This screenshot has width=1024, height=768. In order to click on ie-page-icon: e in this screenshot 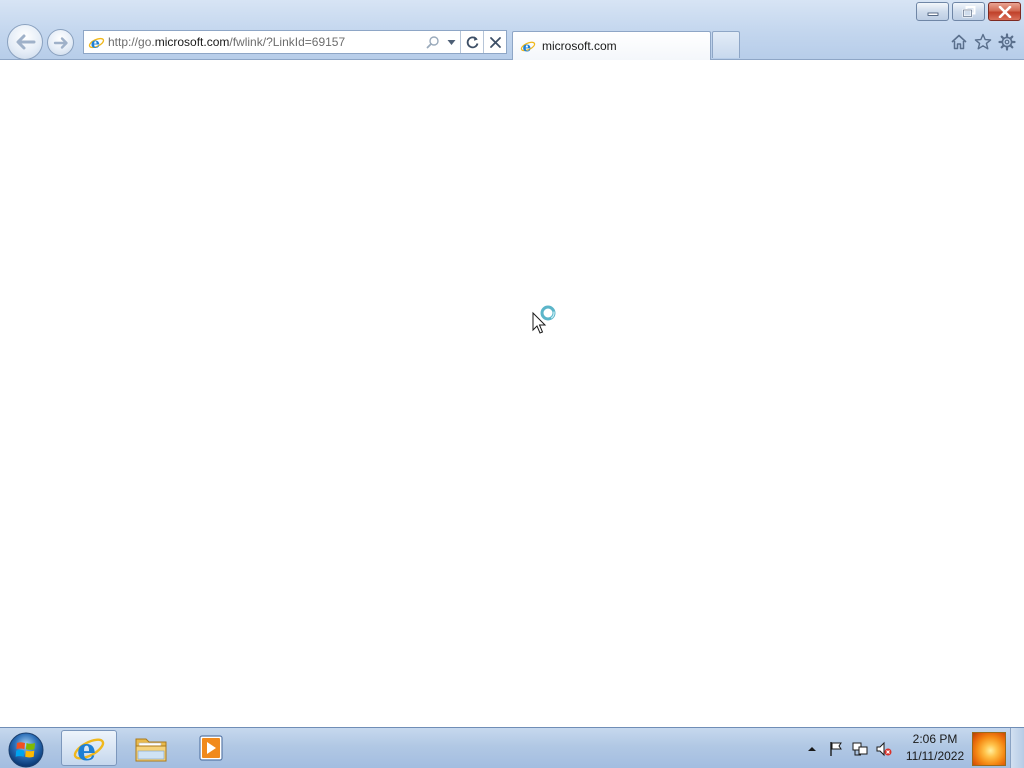, I will do `click(96, 43)`.